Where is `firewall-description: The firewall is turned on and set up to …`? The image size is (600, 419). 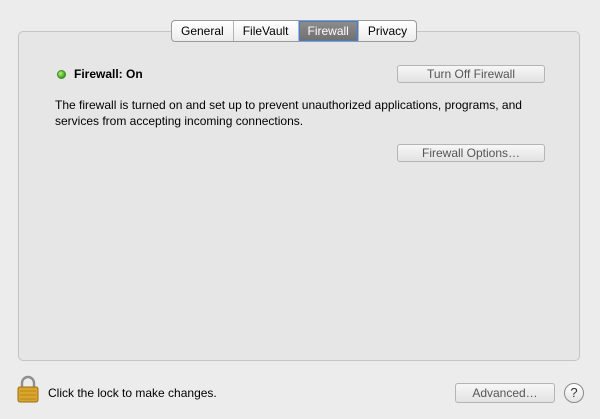
firewall-description: The firewall is turned on and set up to … is located at coordinates (288, 113).